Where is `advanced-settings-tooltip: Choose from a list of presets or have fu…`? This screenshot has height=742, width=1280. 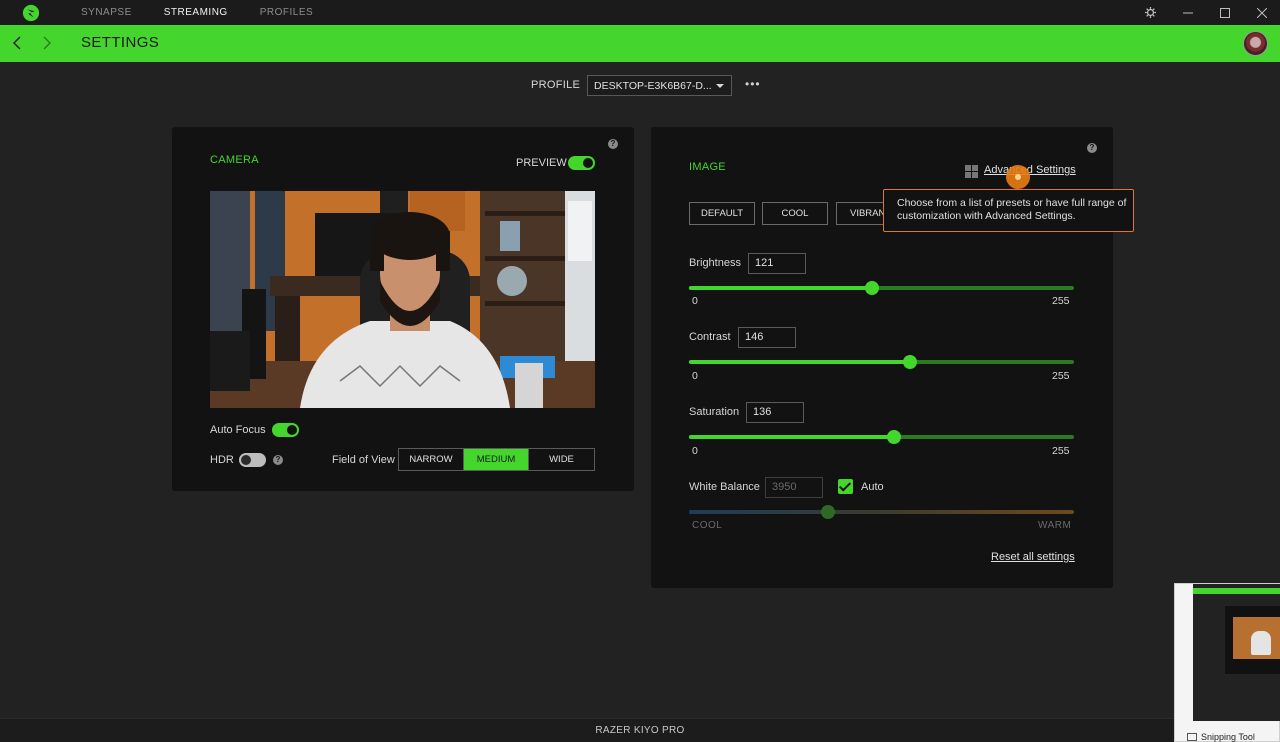
advanced-settings-tooltip: Choose from a list of presets or have fu… is located at coordinates (1008, 210).